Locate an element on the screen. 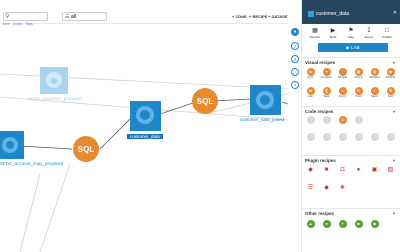 The image size is (400, 252). recipe-sort: ⇅ Sort is located at coordinates (390, 93).